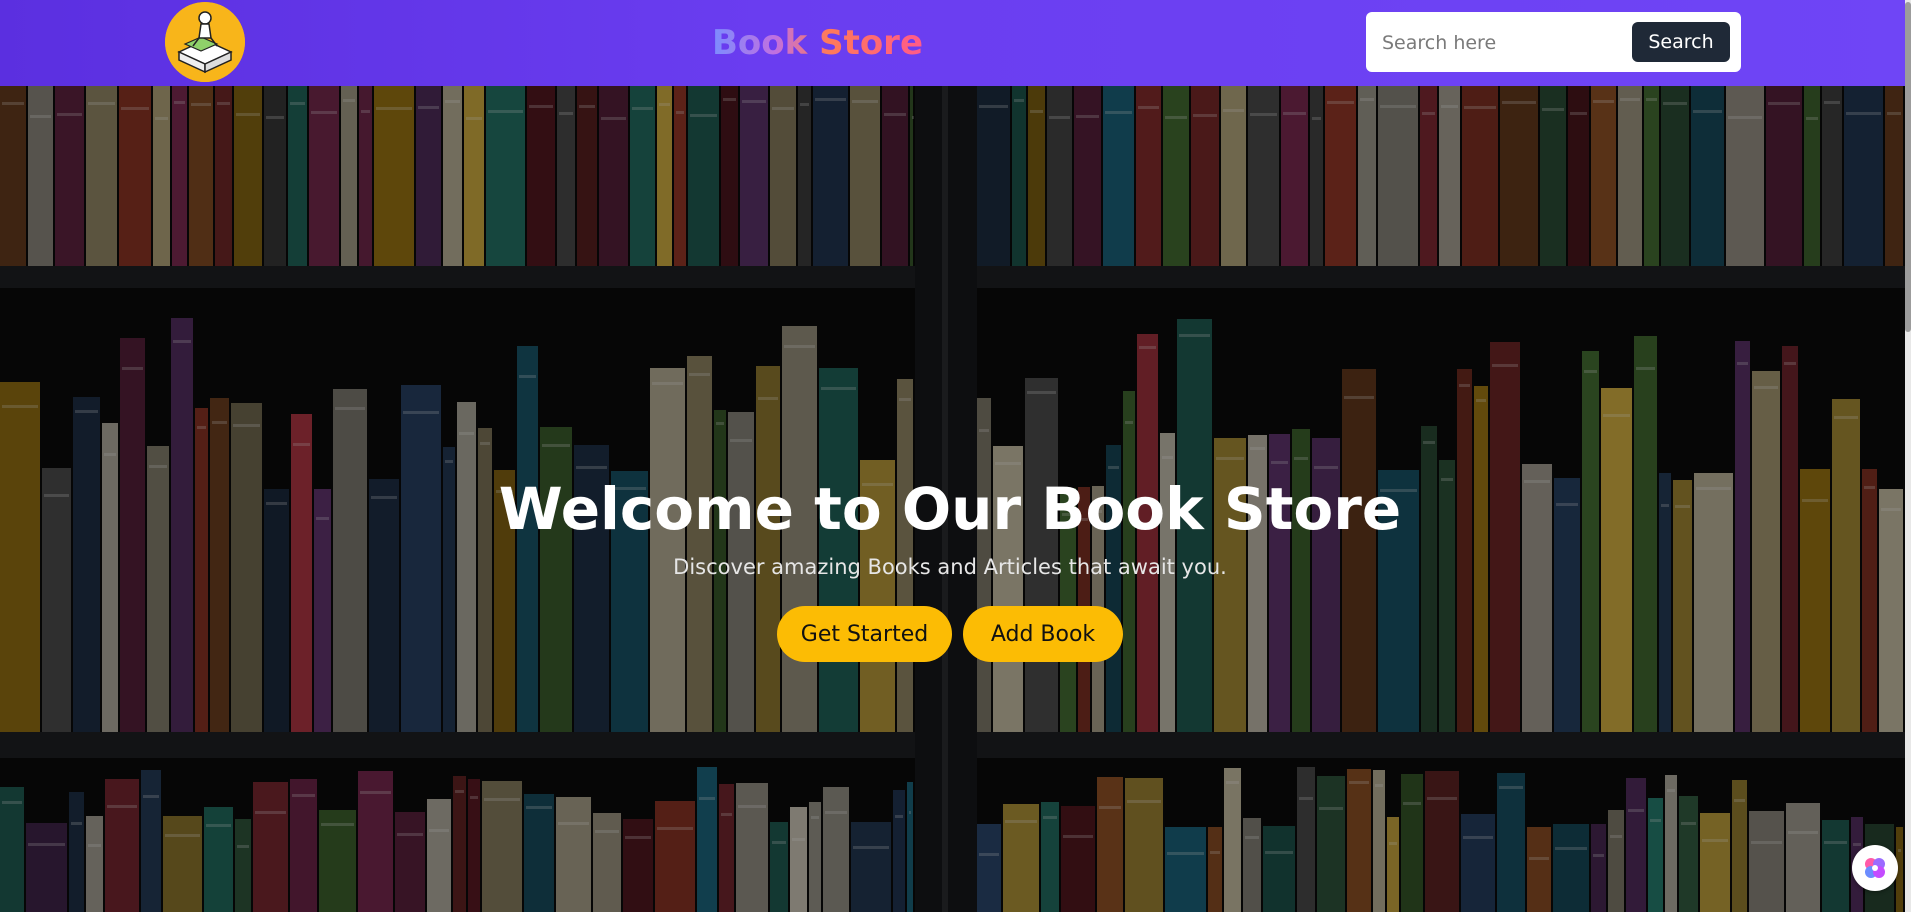 The height and width of the screenshot is (912, 1911). What do you see at coordinates (1681, 42) in the screenshot?
I see `search-button: Search` at bounding box center [1681, 42].